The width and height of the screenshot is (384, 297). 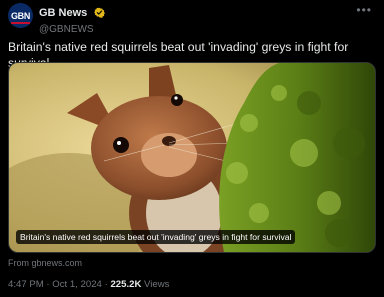 I want to click on avatar-flag-strip, so click(x=20, y=23).